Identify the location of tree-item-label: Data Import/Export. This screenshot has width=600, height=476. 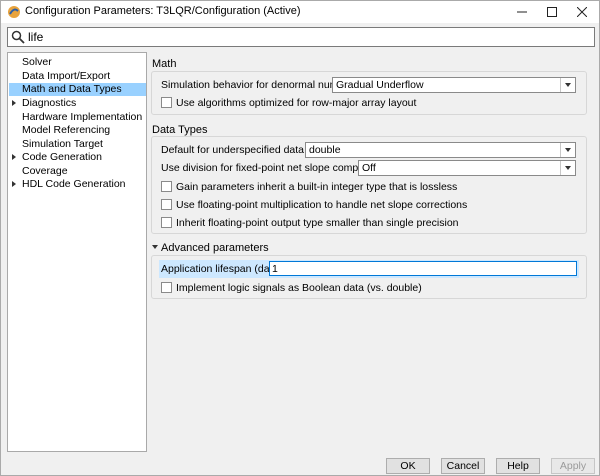
(66, 76).